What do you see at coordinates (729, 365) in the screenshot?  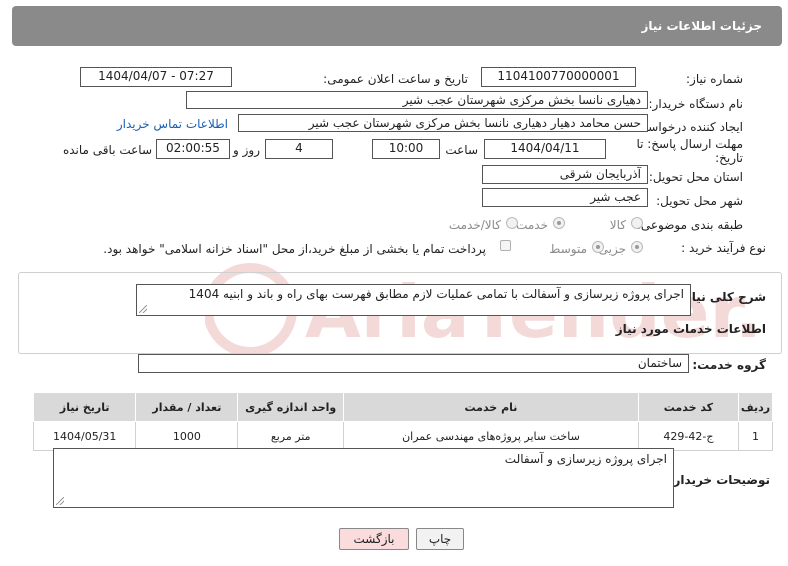 I see `service-group-label: گروه خدمت:` at bounding box center [729, 365].